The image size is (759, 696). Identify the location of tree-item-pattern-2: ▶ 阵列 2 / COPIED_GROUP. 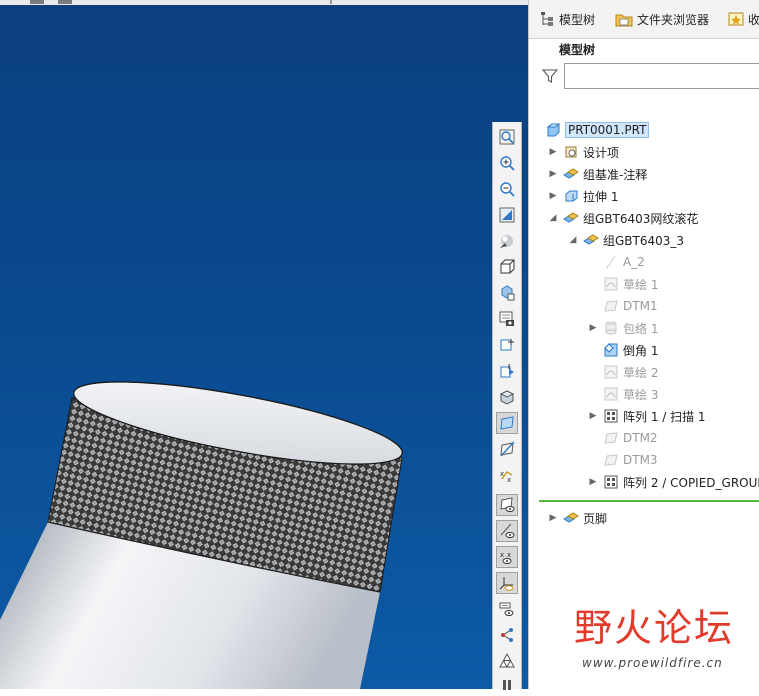
(673, 482).